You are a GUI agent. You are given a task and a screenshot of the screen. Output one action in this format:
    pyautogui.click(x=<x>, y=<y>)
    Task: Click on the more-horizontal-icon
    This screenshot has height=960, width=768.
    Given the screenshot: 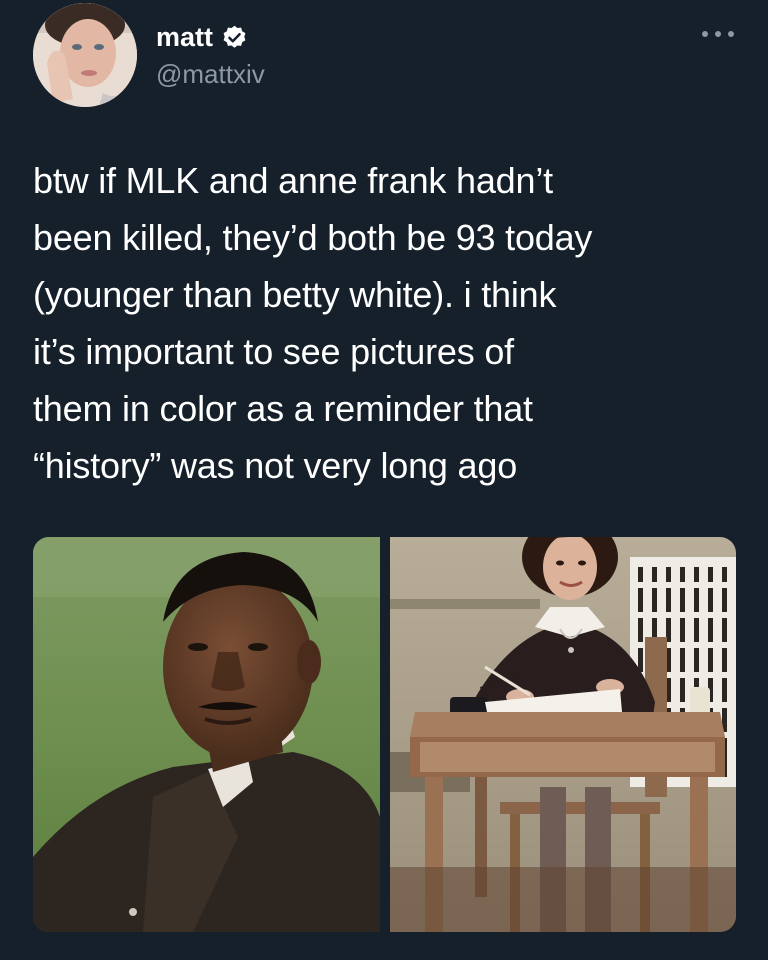 What is the action you would take?
    pyautogui.click(x=718, y=34)
    